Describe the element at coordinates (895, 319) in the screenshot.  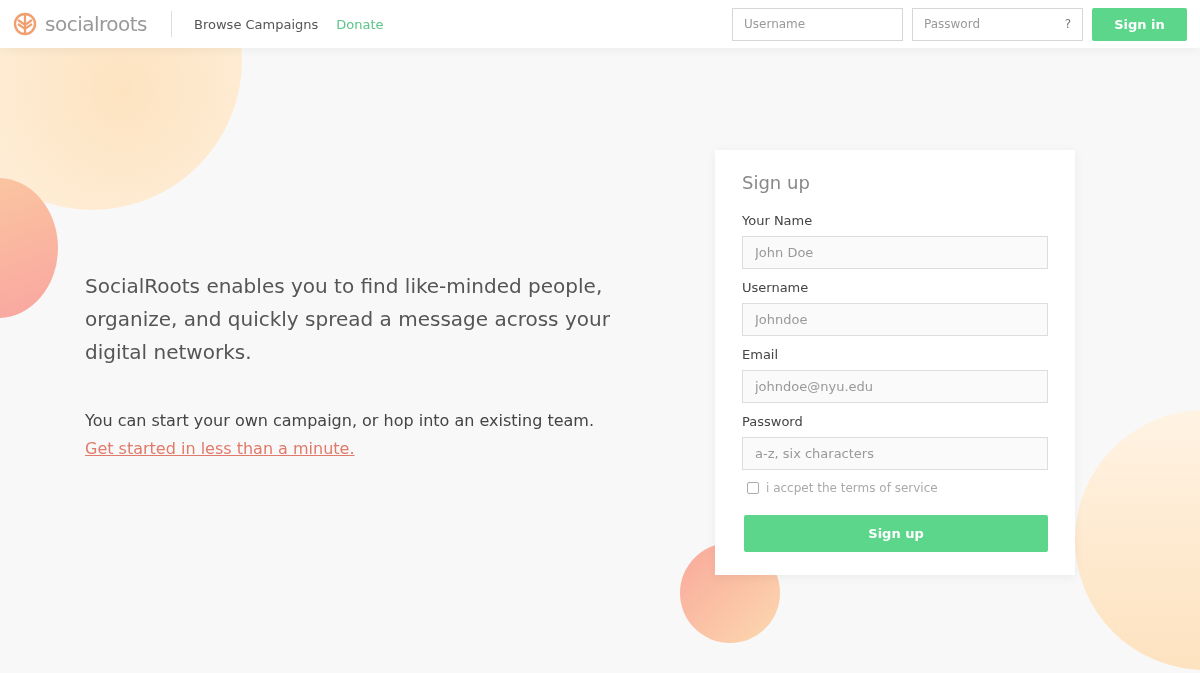
I see `input-field: Johndoe` at that location.